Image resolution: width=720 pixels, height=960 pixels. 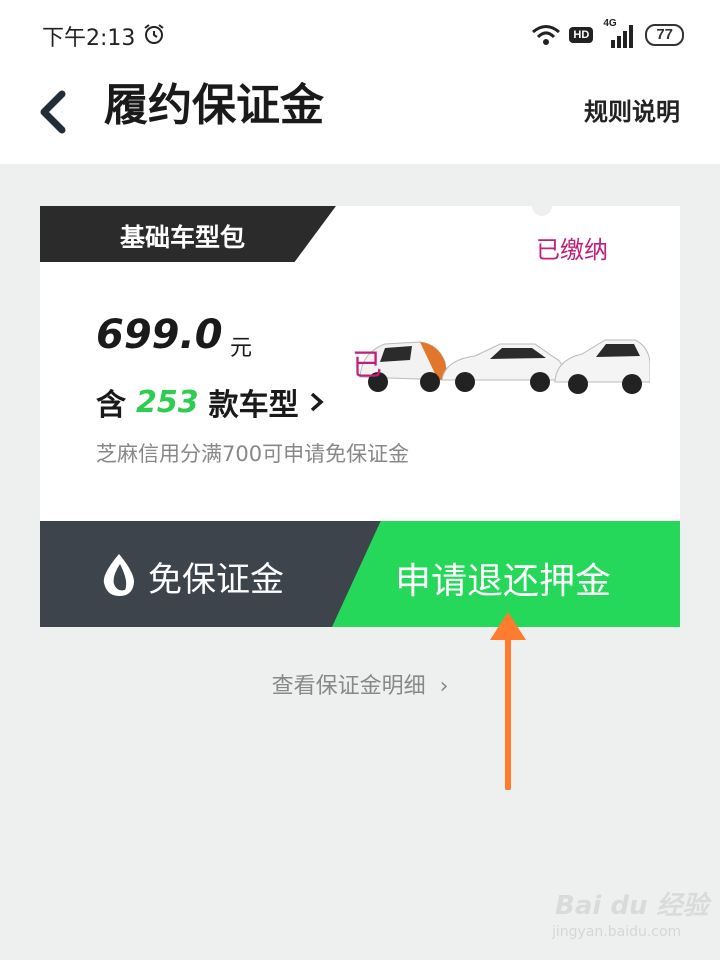 I want to click on paid-status: 已缴纳, so click(x=572, y=250).